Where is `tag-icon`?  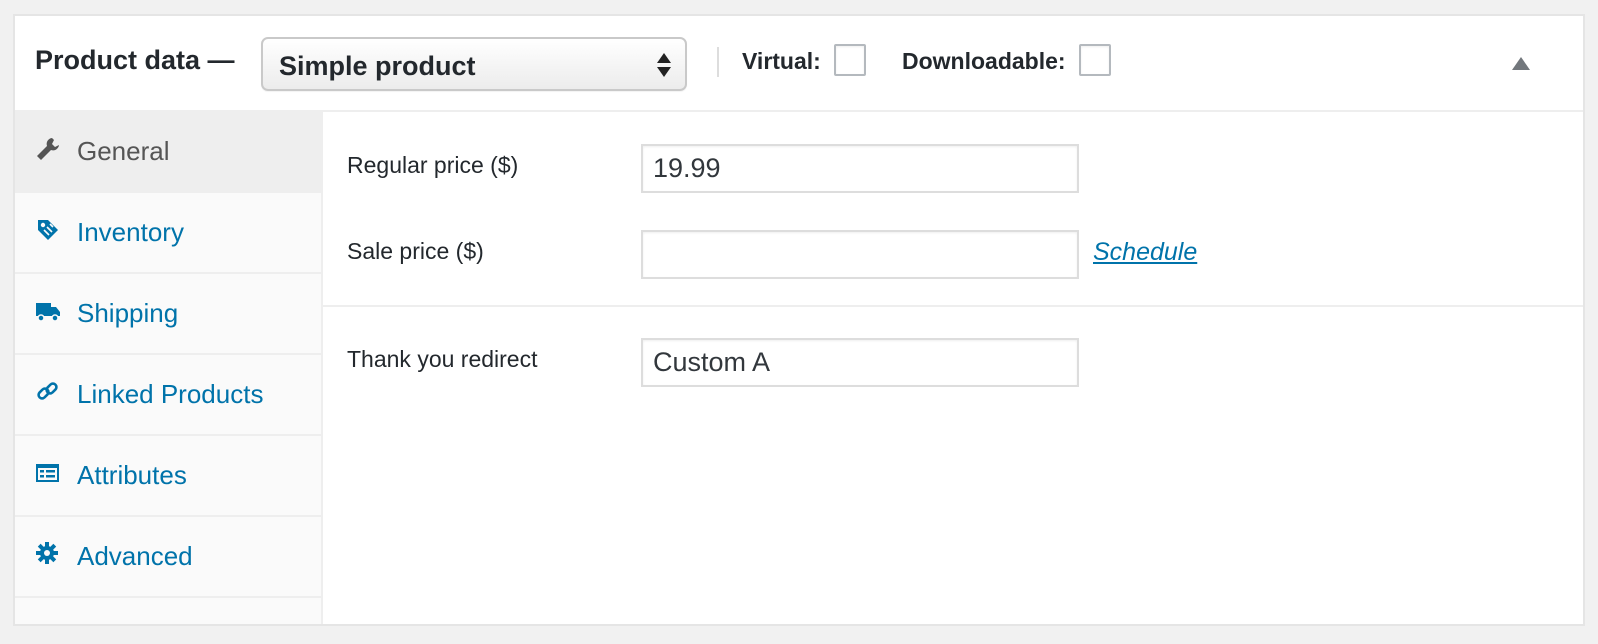 tag-icon is located at coordinates (48, 230).